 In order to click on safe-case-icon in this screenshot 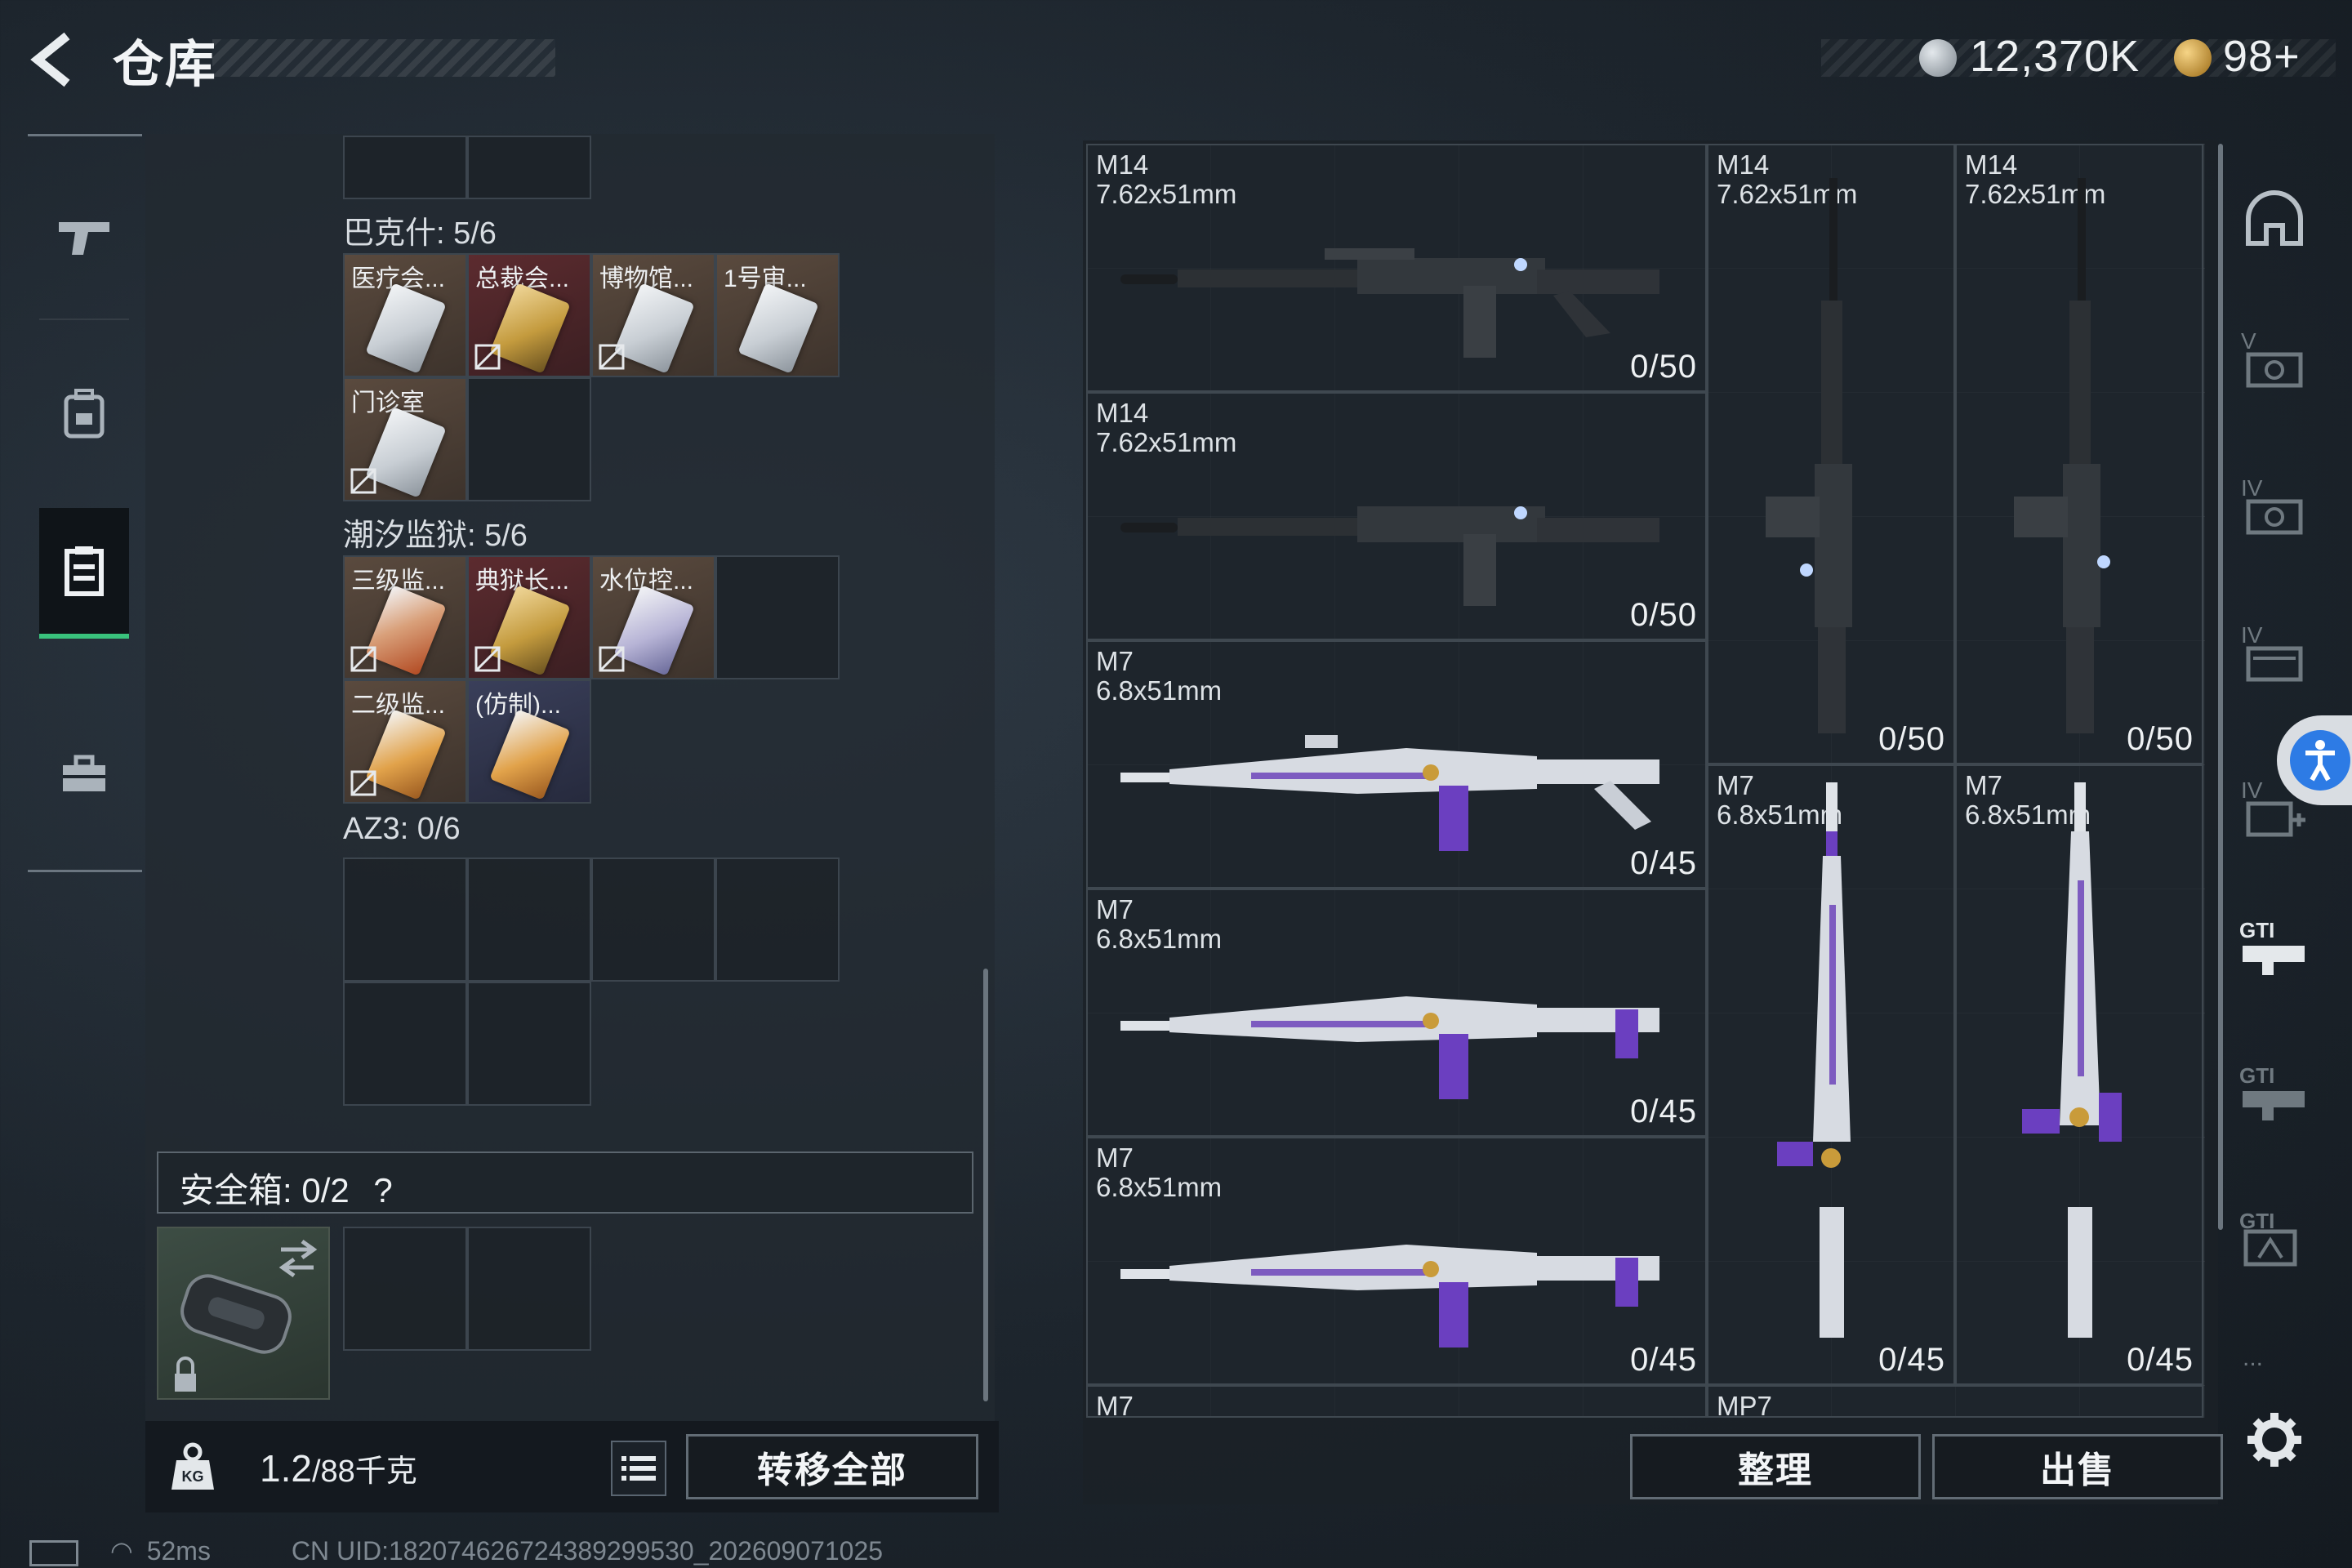, I will do `click(246, 1315)`.